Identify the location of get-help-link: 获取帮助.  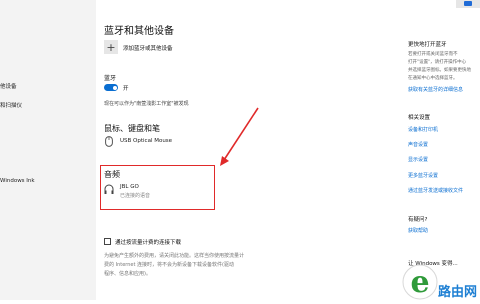
(418, 230).